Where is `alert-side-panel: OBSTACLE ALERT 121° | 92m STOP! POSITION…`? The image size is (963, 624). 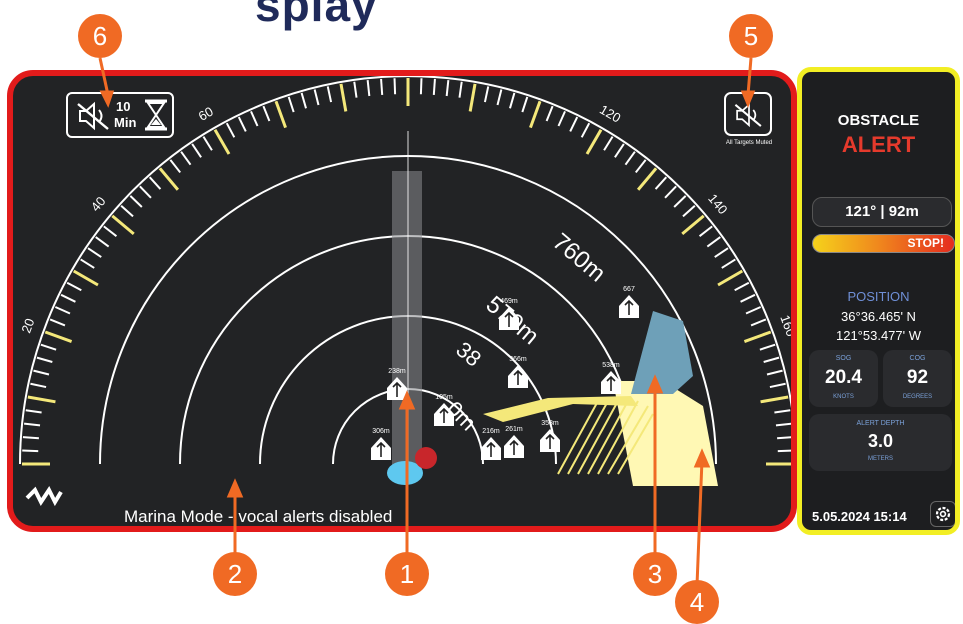 alert-side-panel: OBSTACLE ALERT 121° | 92m STOP! POSITION… is located at coordinates (878, 301).